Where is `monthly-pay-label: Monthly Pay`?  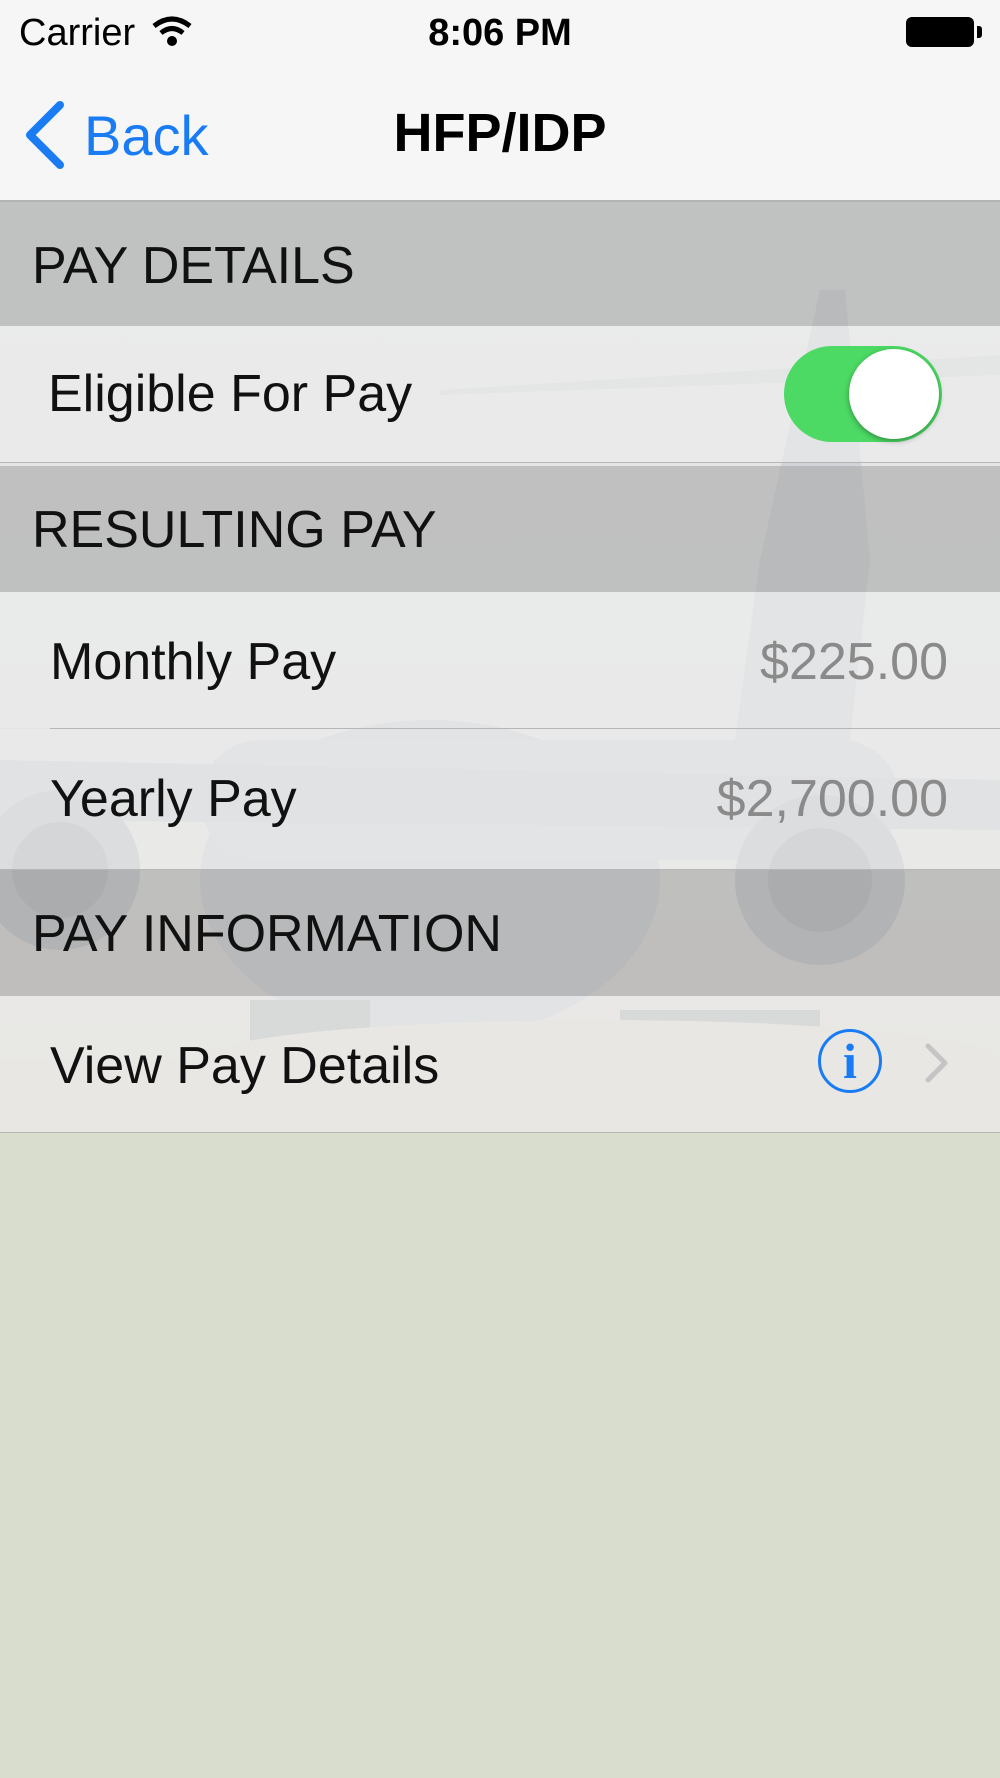 monthly-pay-label: Monthly Pay is located at coordinates (193, 662).